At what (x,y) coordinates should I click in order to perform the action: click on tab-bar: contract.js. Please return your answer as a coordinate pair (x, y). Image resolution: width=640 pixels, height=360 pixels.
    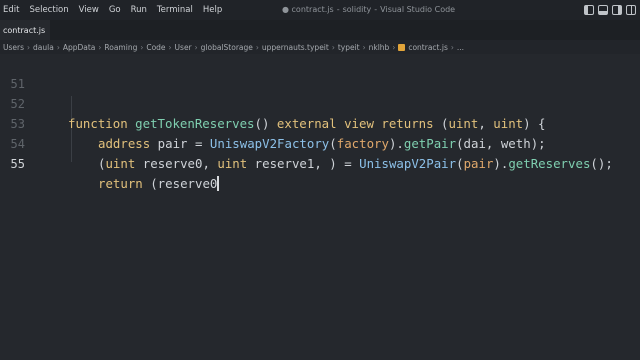
    Looking at the image, I should click on (320, 30).